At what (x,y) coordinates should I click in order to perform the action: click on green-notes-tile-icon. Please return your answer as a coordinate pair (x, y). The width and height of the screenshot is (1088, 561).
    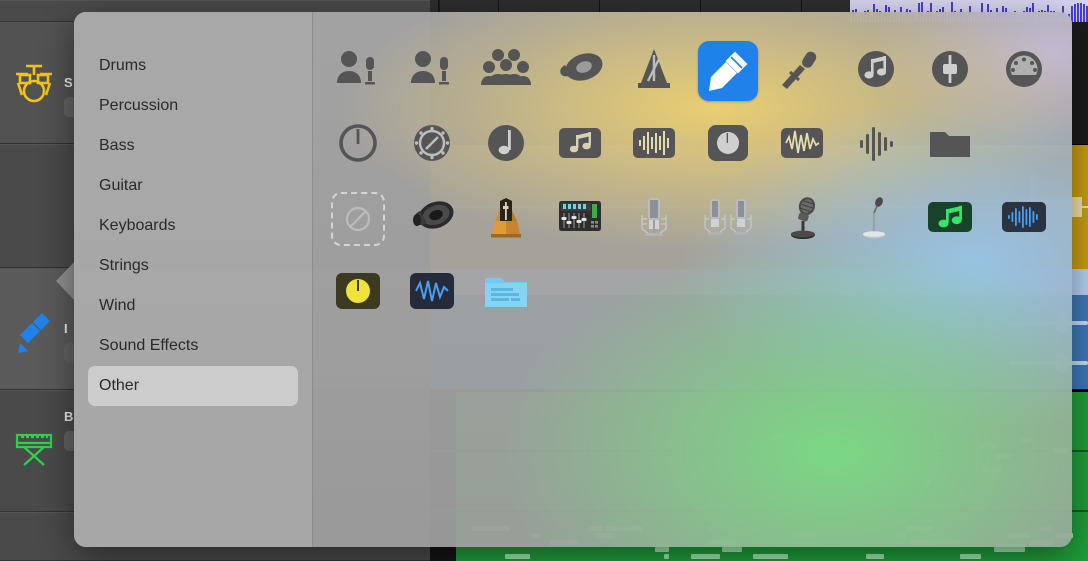
    Looking at the image, I should click on (950, 219).